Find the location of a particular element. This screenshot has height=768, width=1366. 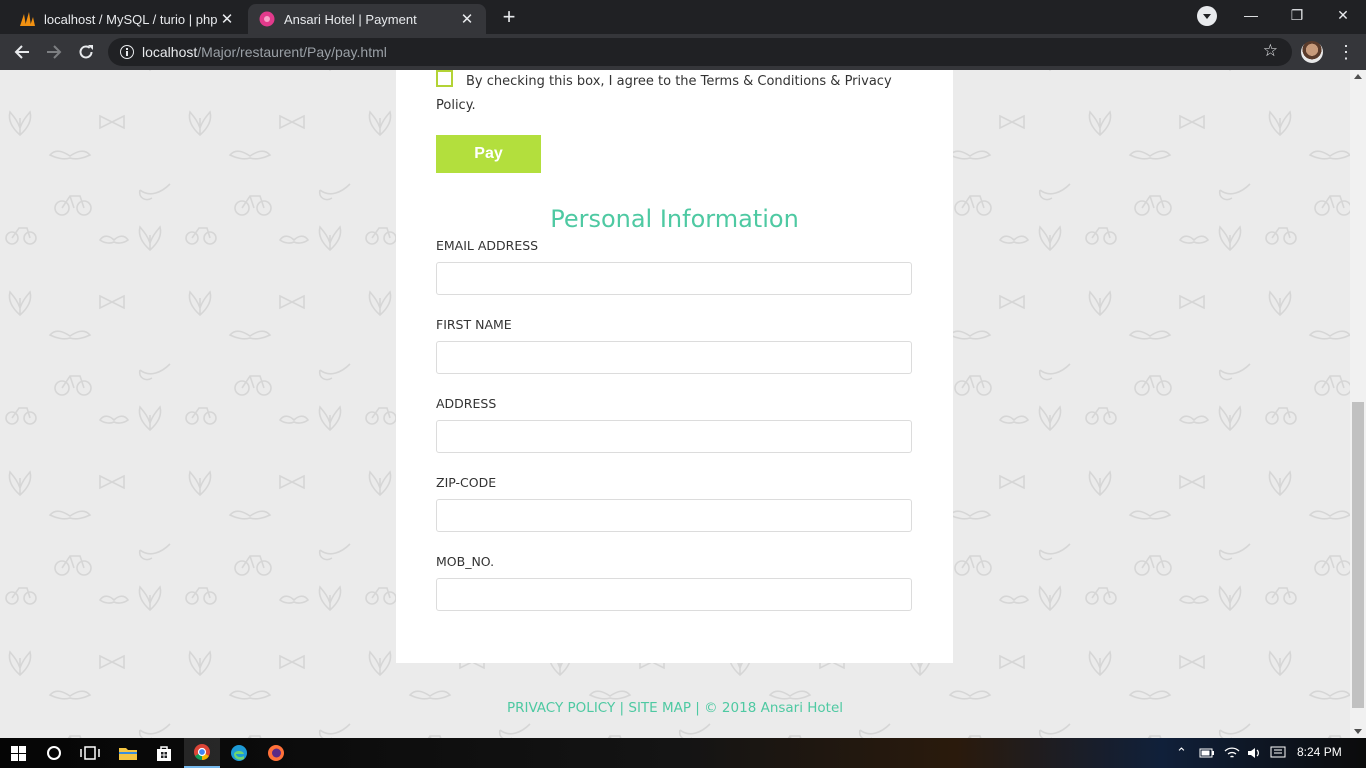

notification-icon is located at coordinates (1278, 753).